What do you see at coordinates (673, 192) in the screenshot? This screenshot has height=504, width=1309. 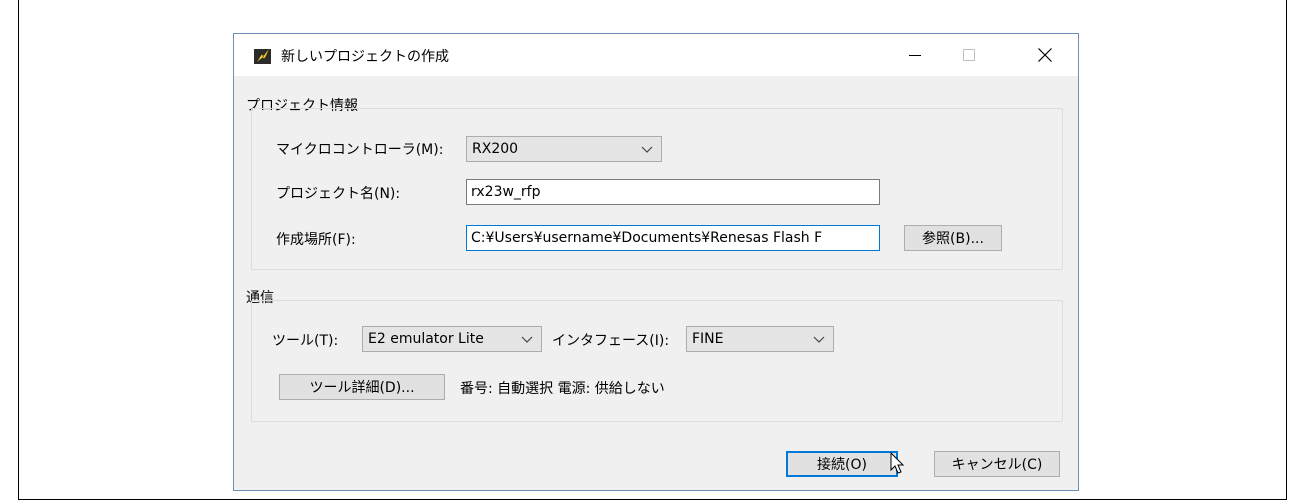 I see `project-name-field: rx23w_rfp` at bounding box center [673, 192].